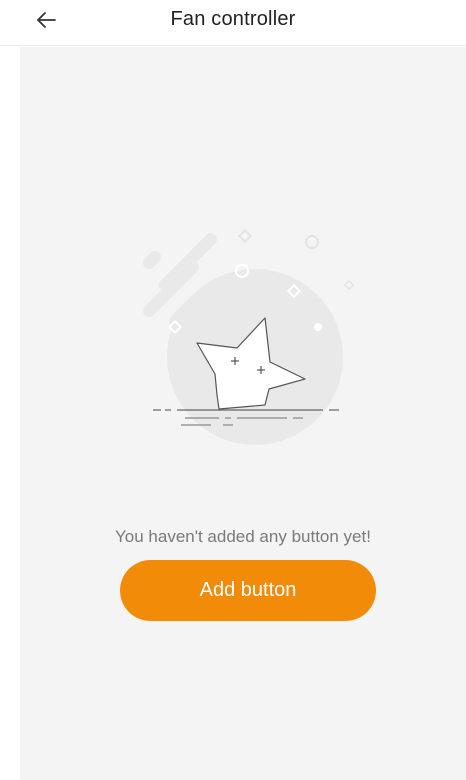 This screenshot has width=466, height=780. What do you see at coordinates (249, 336) in the screenshot?
I see `empty-star-illustration` at bounding box center [249, 336].